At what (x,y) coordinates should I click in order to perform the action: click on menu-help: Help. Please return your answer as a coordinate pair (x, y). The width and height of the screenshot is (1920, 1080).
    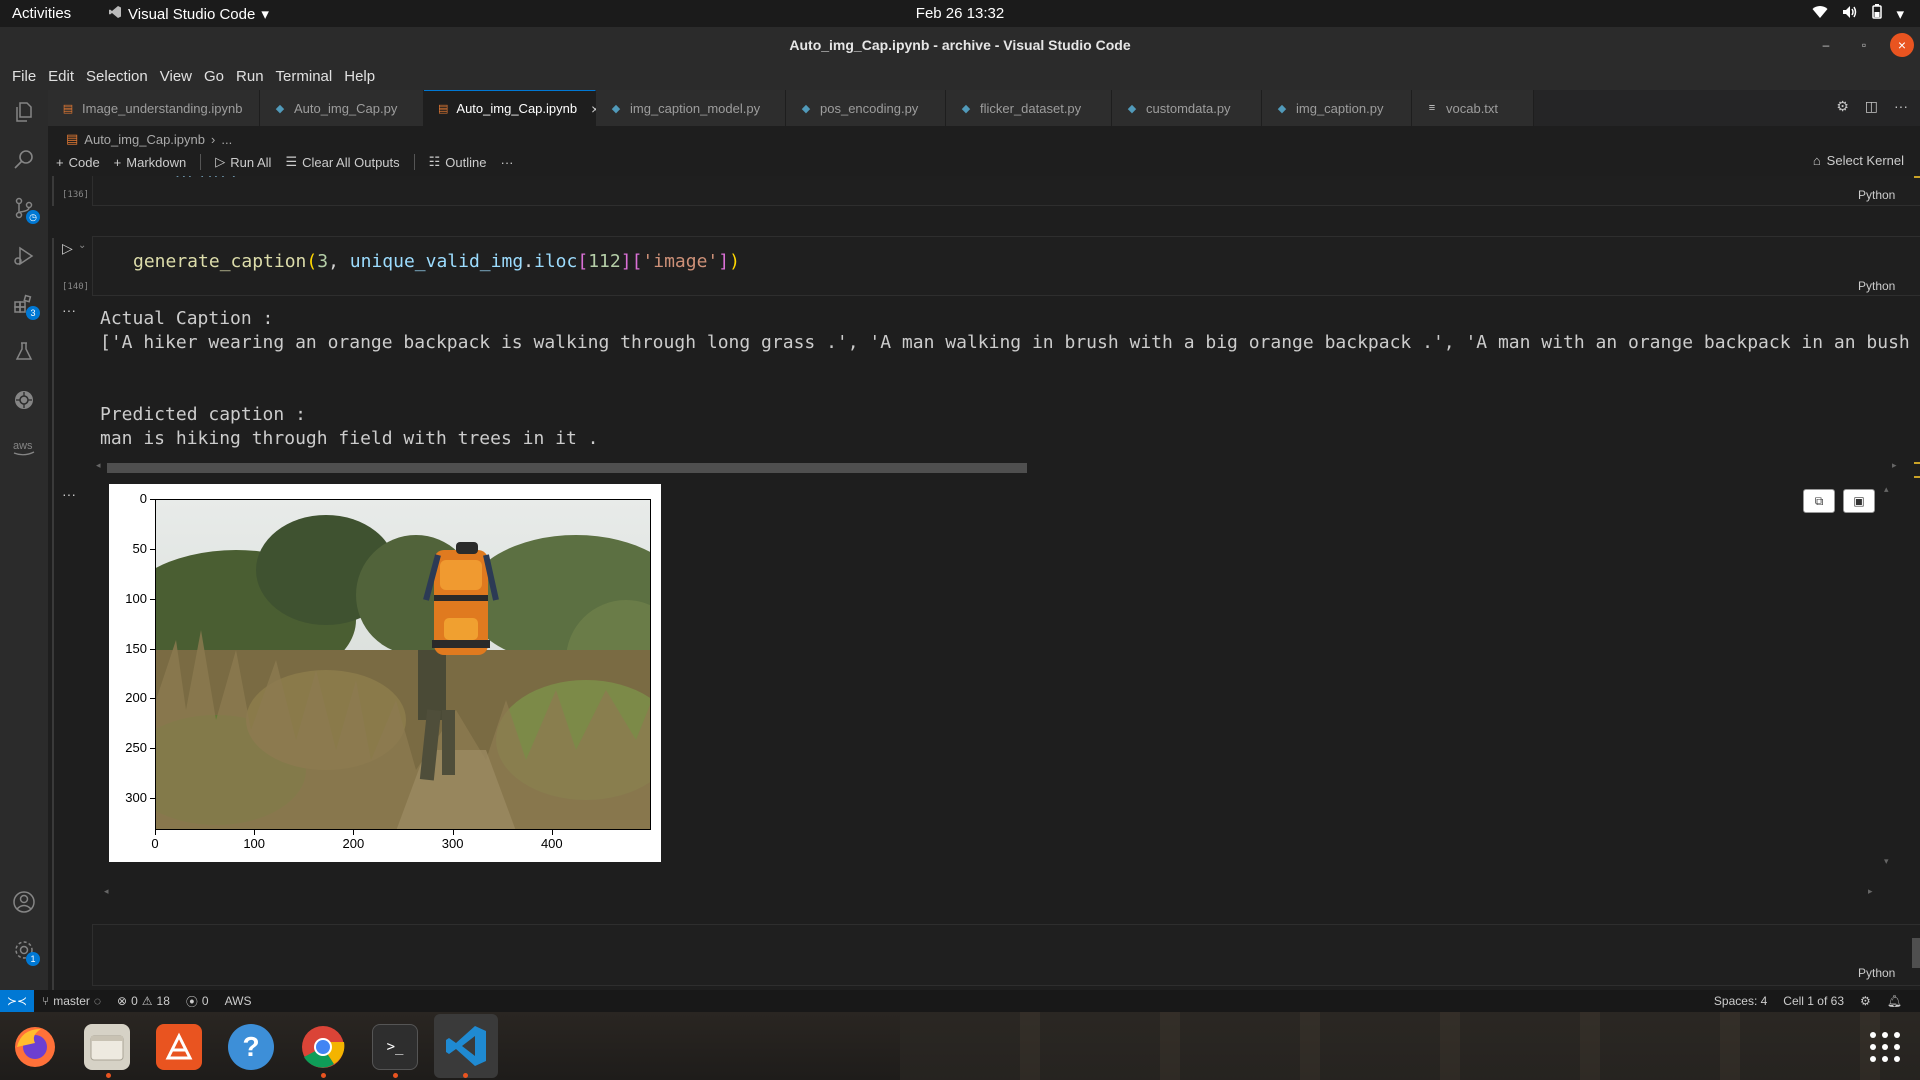
    Looking at the image, I should click on (359, 76).